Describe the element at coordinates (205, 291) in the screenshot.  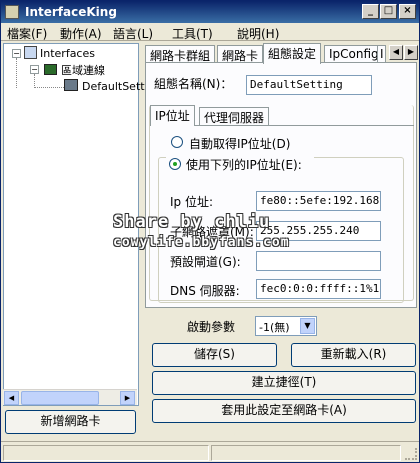
I see `dns-server-label: DNS 伺服器:` at that location.